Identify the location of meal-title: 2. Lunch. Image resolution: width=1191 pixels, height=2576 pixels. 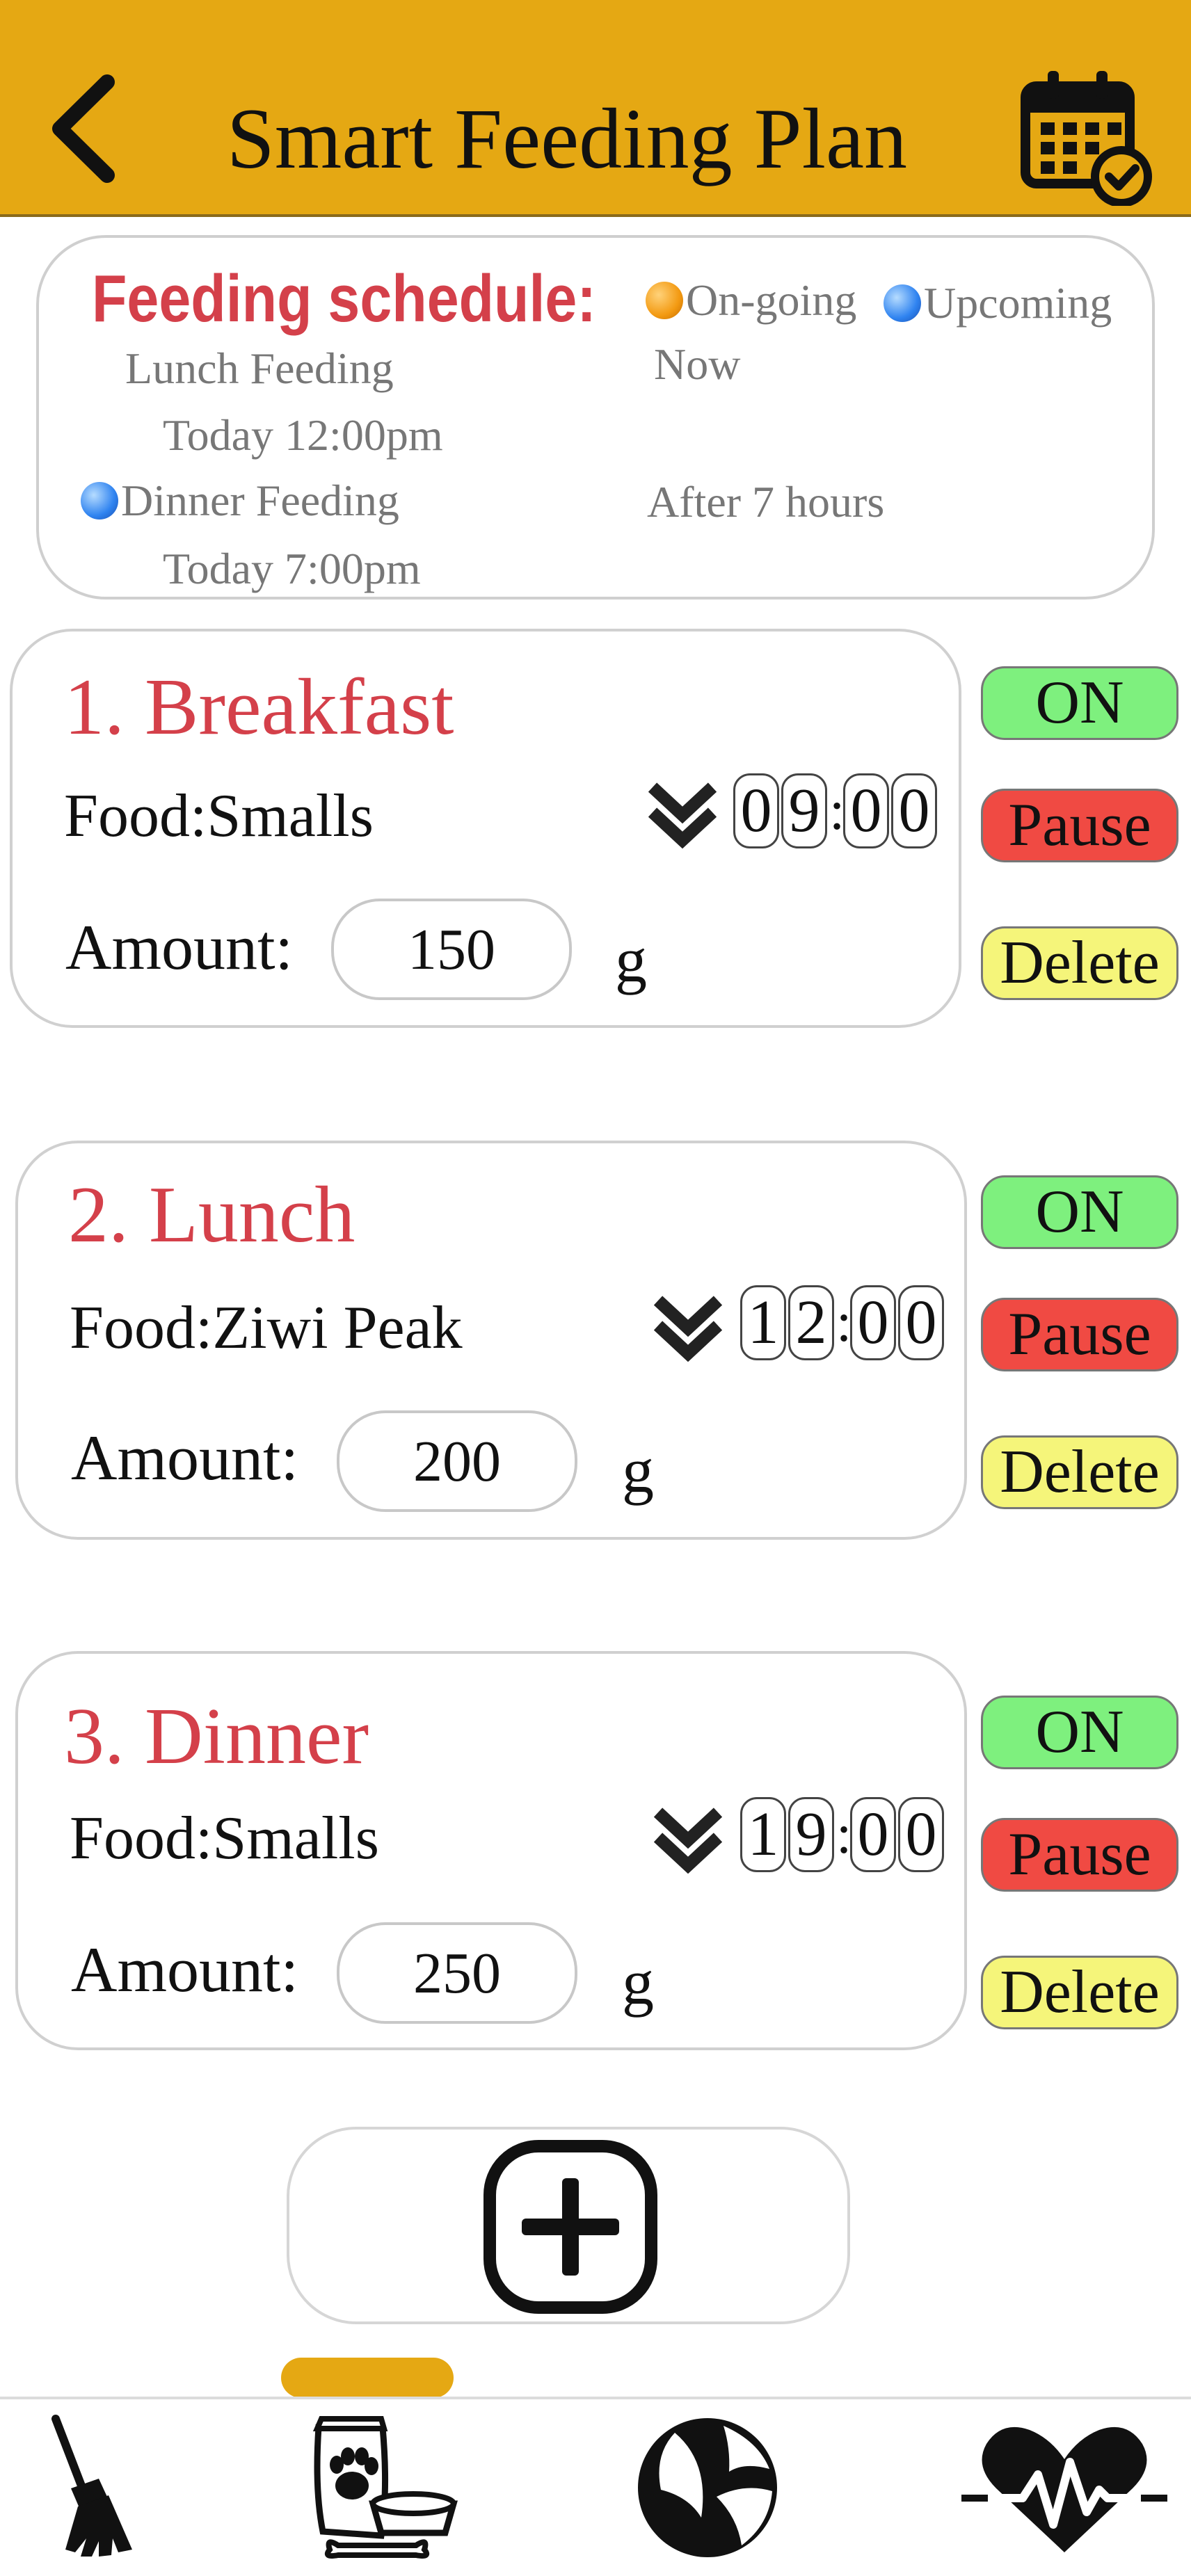
(211, 1214).